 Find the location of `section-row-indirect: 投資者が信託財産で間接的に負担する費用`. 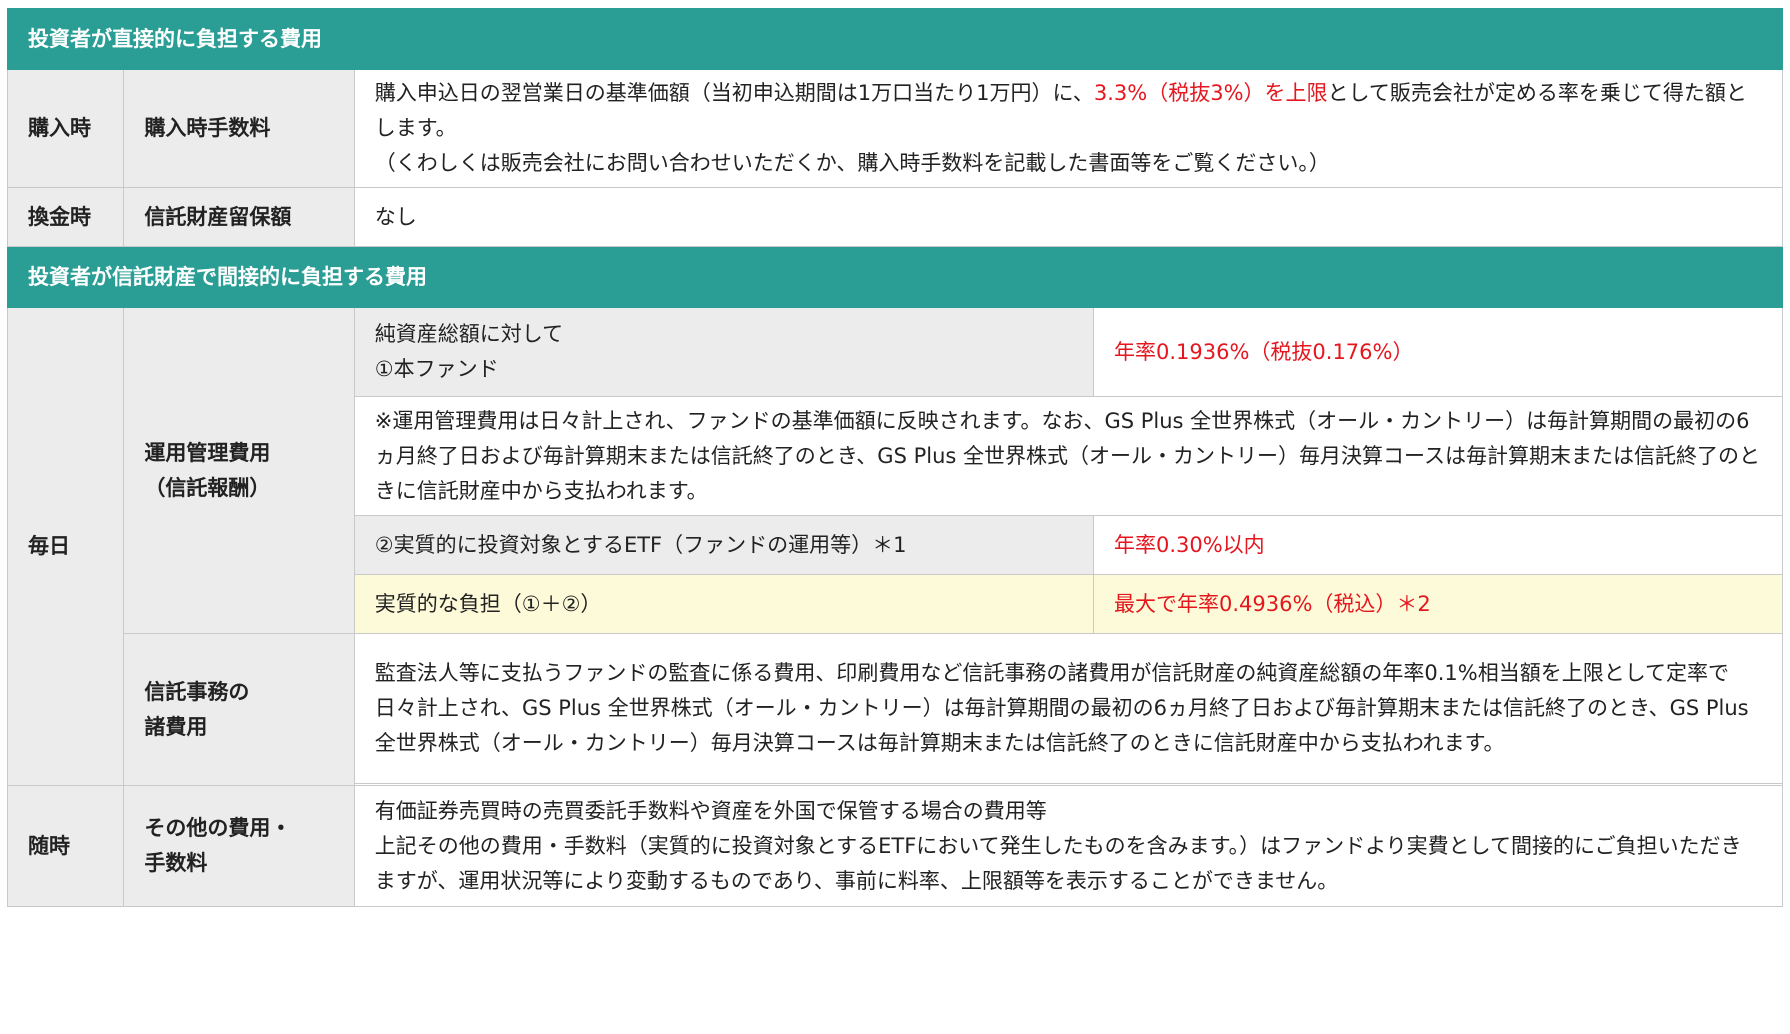

section-row-indirect: 投資者が信託財産で間接的に負担する費用 is located at coordinates (895, 277).